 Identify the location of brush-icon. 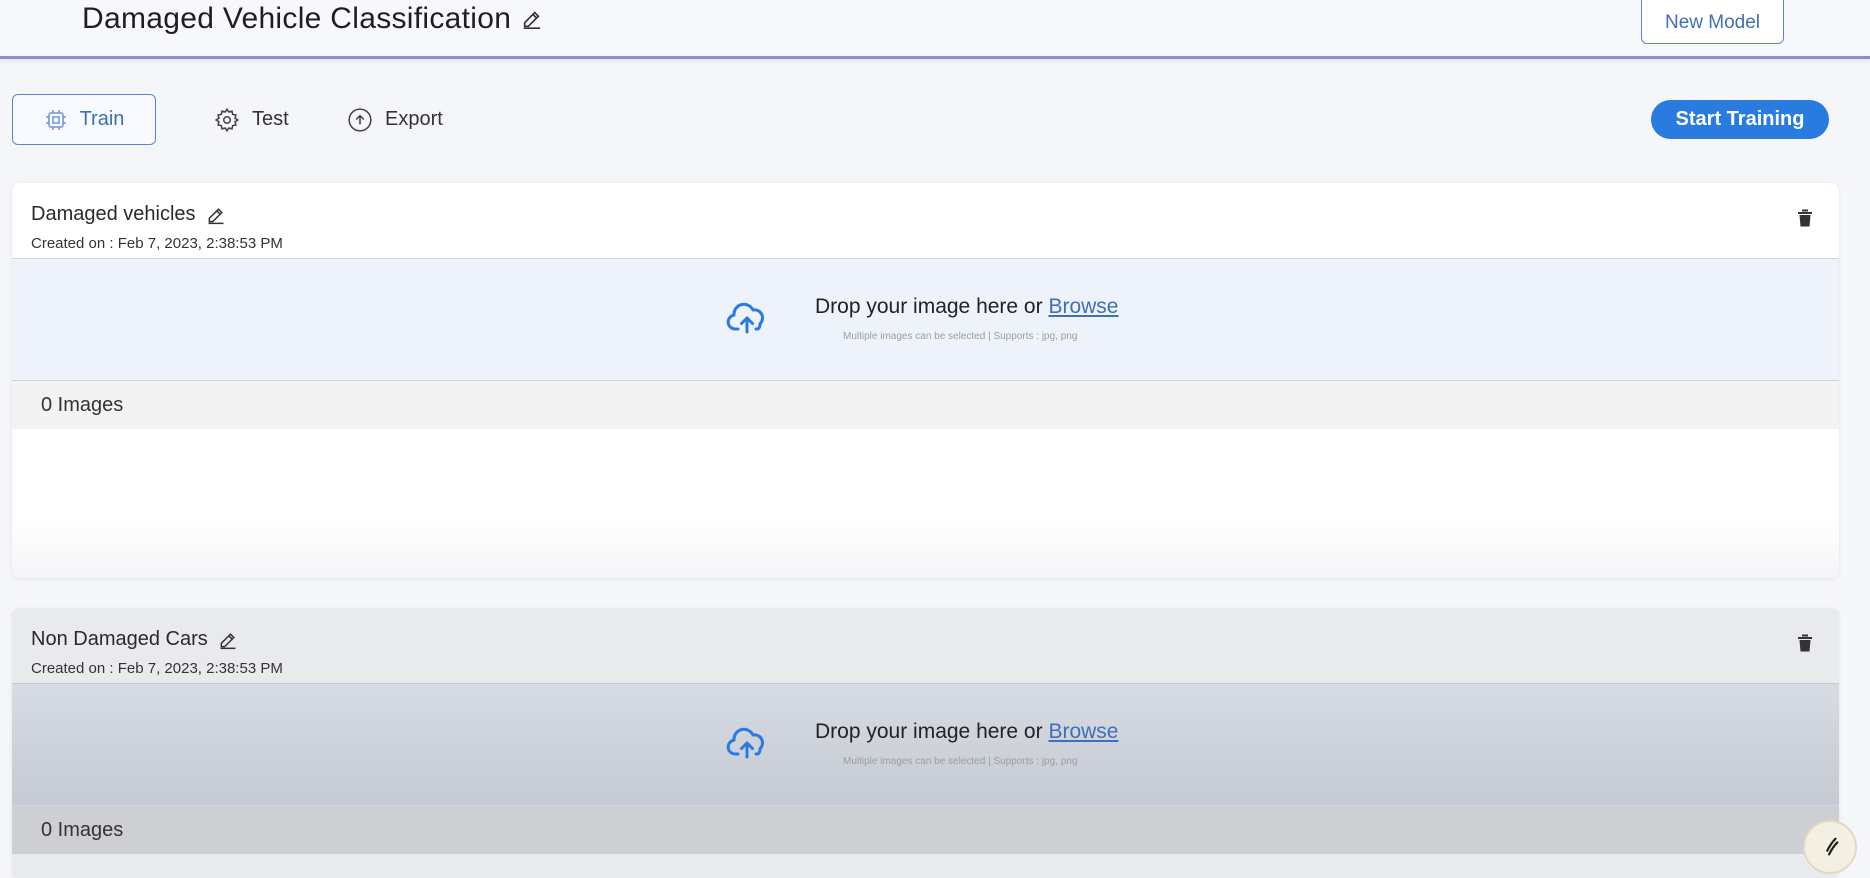
(1830, 847).